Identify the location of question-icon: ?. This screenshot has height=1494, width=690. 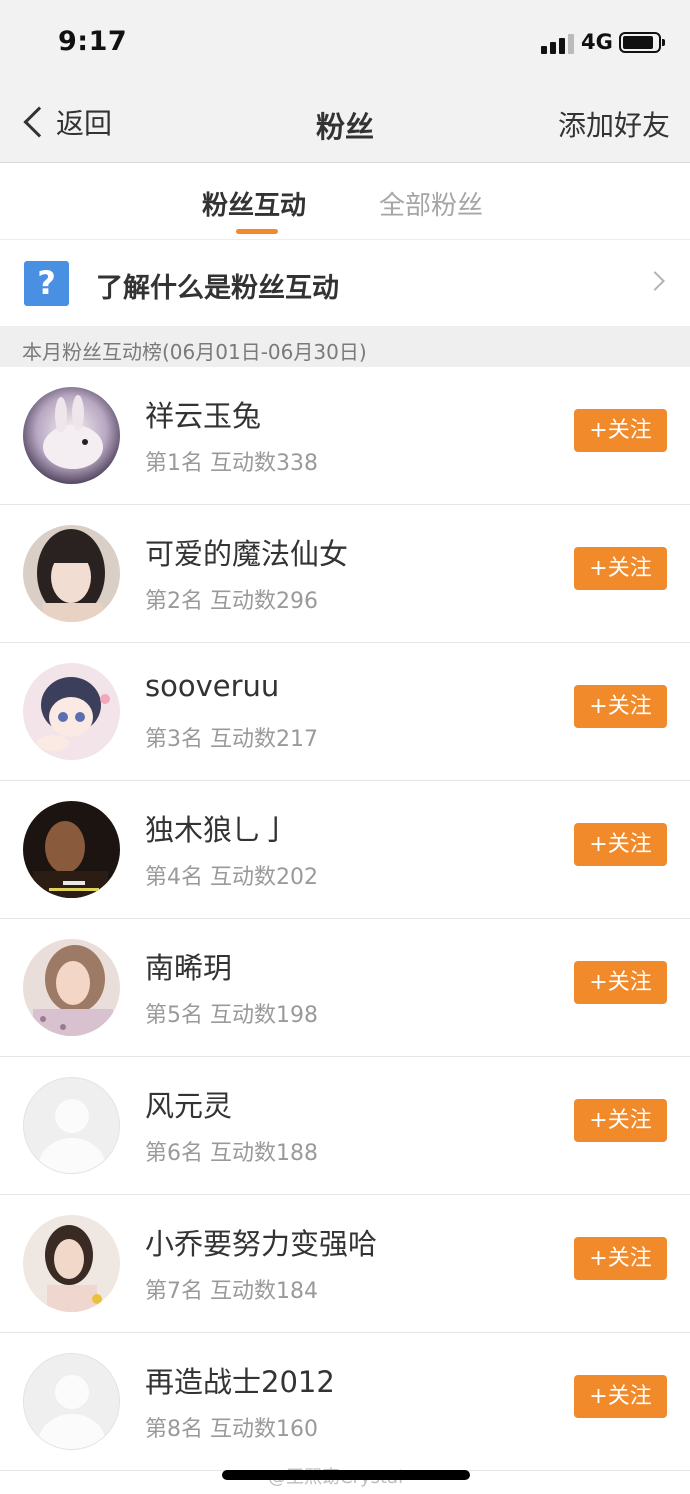
(46, 283).